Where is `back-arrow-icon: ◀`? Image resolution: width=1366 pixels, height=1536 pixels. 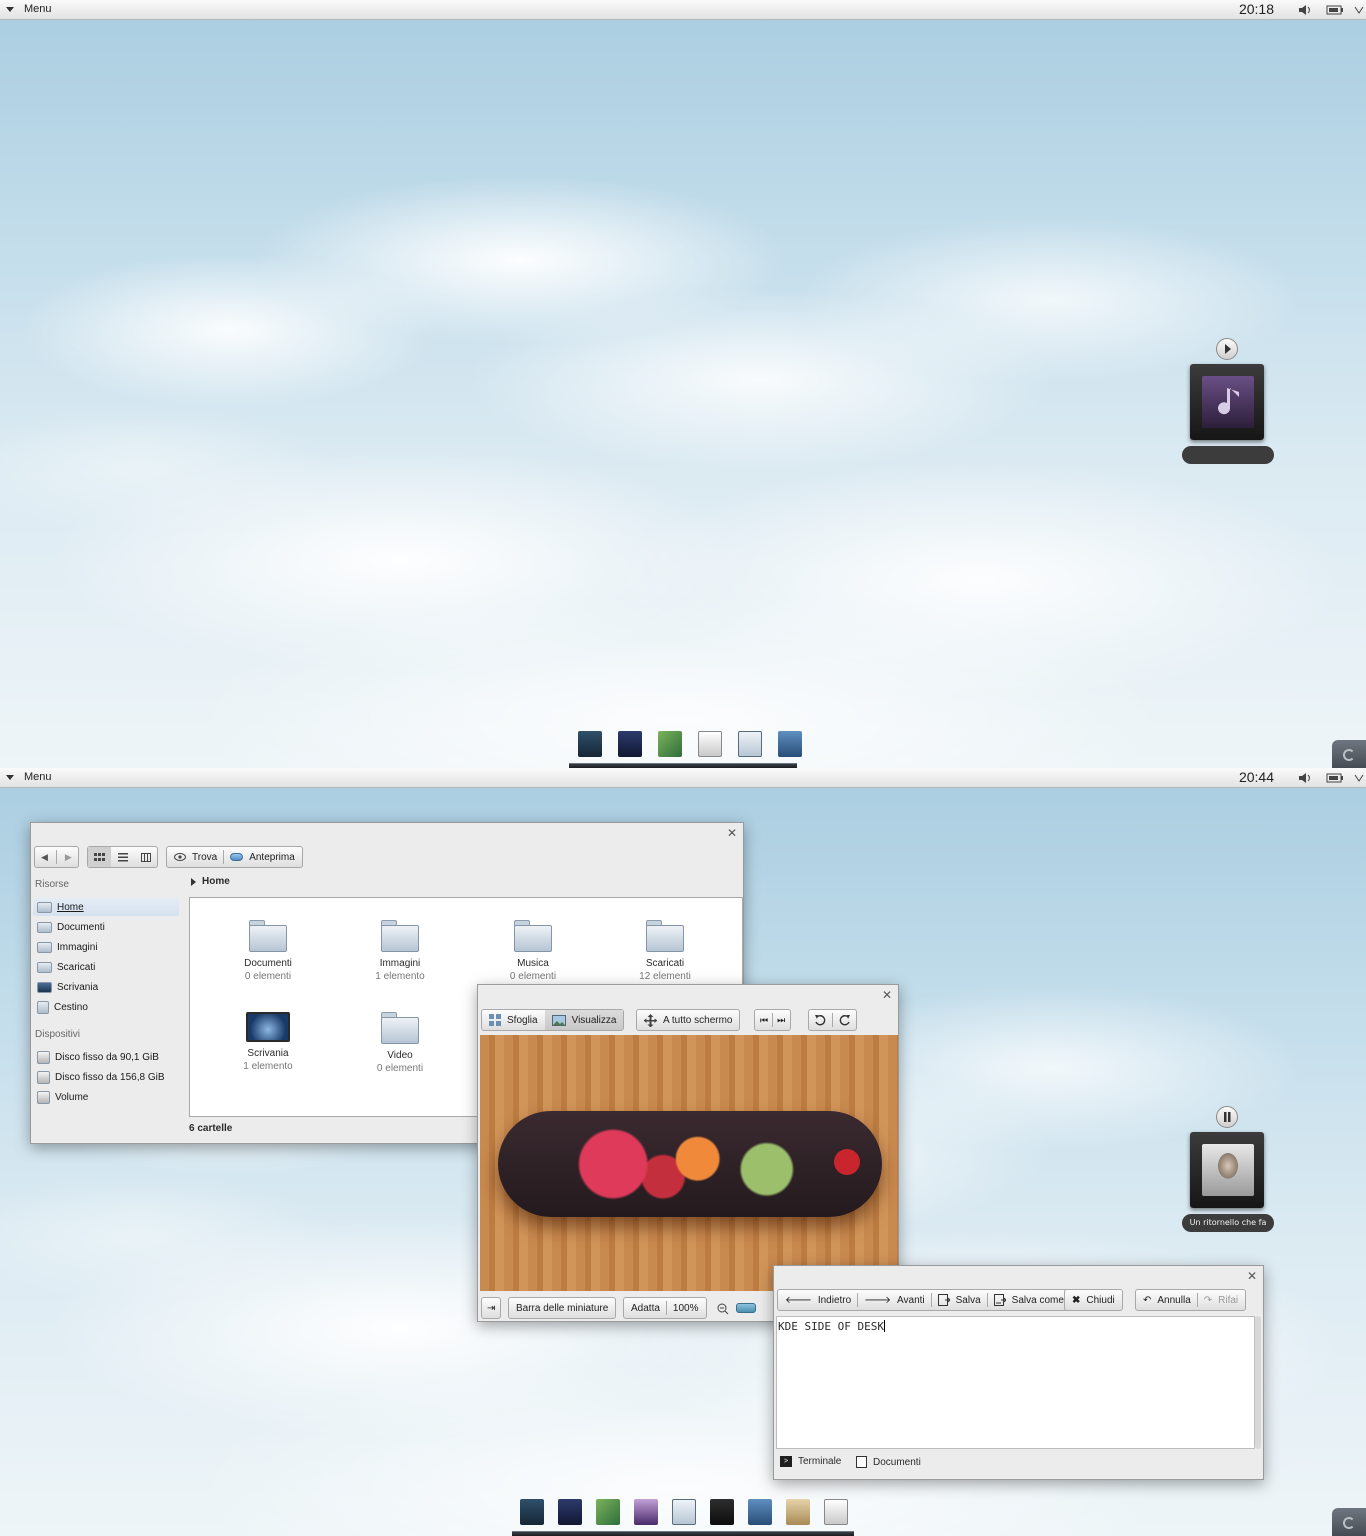 back-arrow-icon: ◀ is located at coordinates (44, 857).